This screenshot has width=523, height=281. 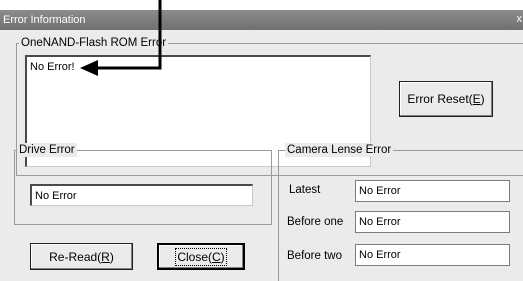 I want to click on camera-before-two-label: Before two, so click(x=314, y=256).